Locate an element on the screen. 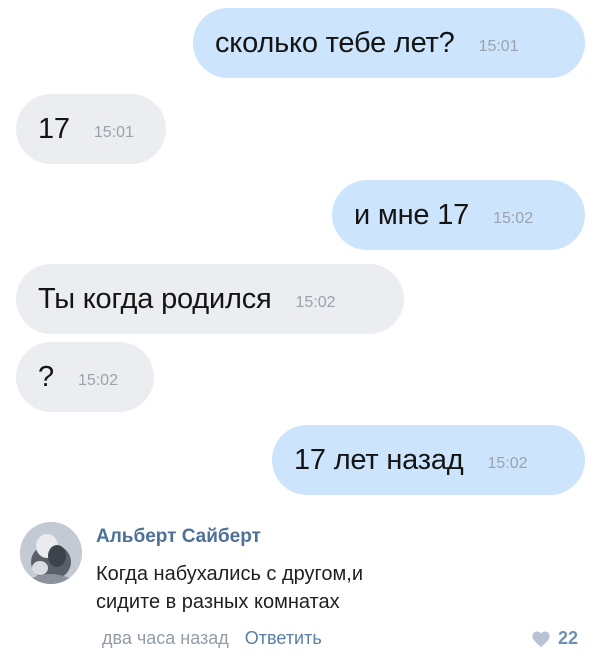 The height and width of the screenshot is (662, 600). message-bubble-incoming: 17 15:01 is located at coordinates (91, 129).